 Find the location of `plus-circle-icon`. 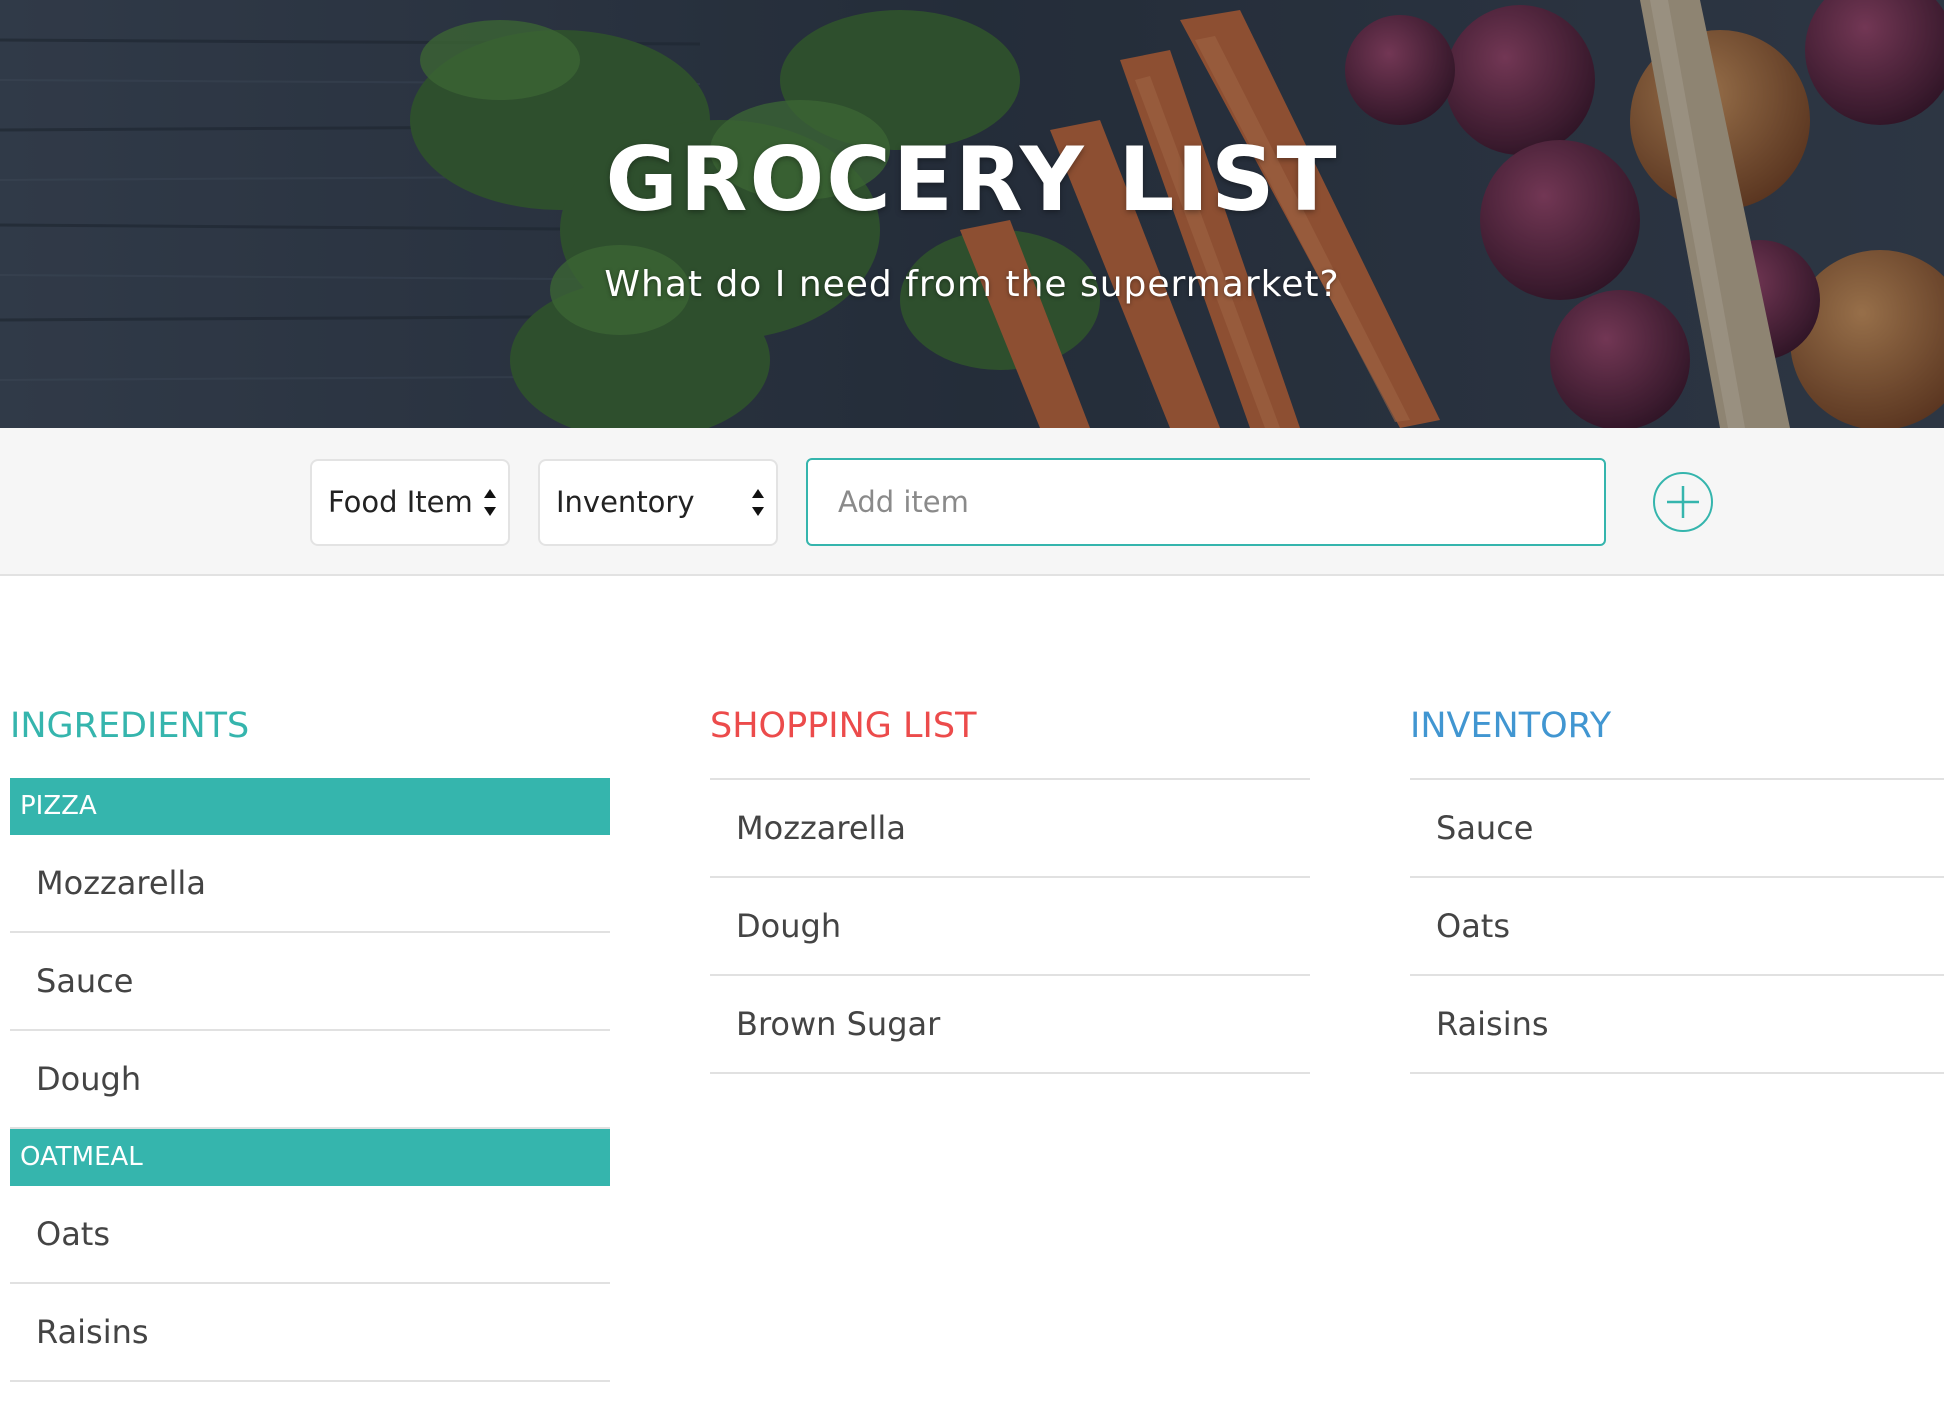

plus-circle-icon is located at coordinates (1683, 502).